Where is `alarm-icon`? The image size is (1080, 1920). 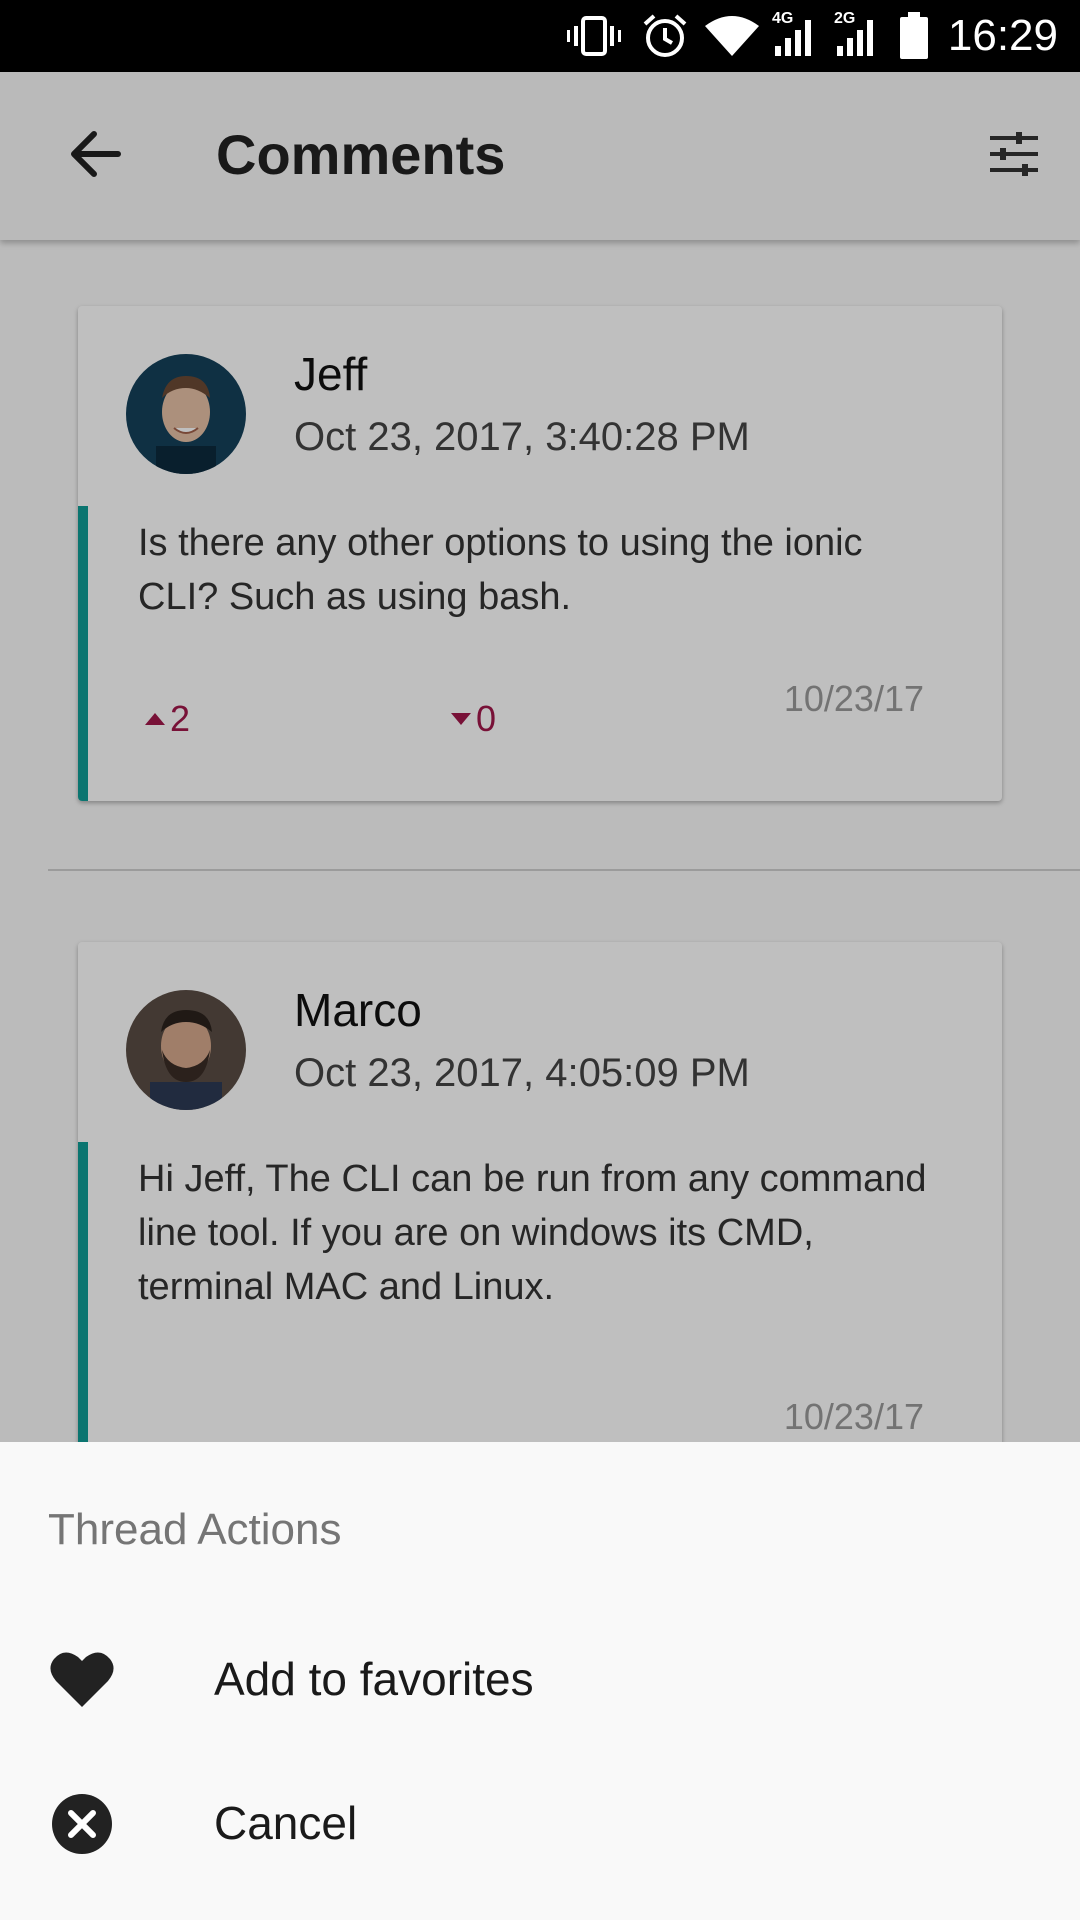 alarm-icon is located at coordinates (665, 36).